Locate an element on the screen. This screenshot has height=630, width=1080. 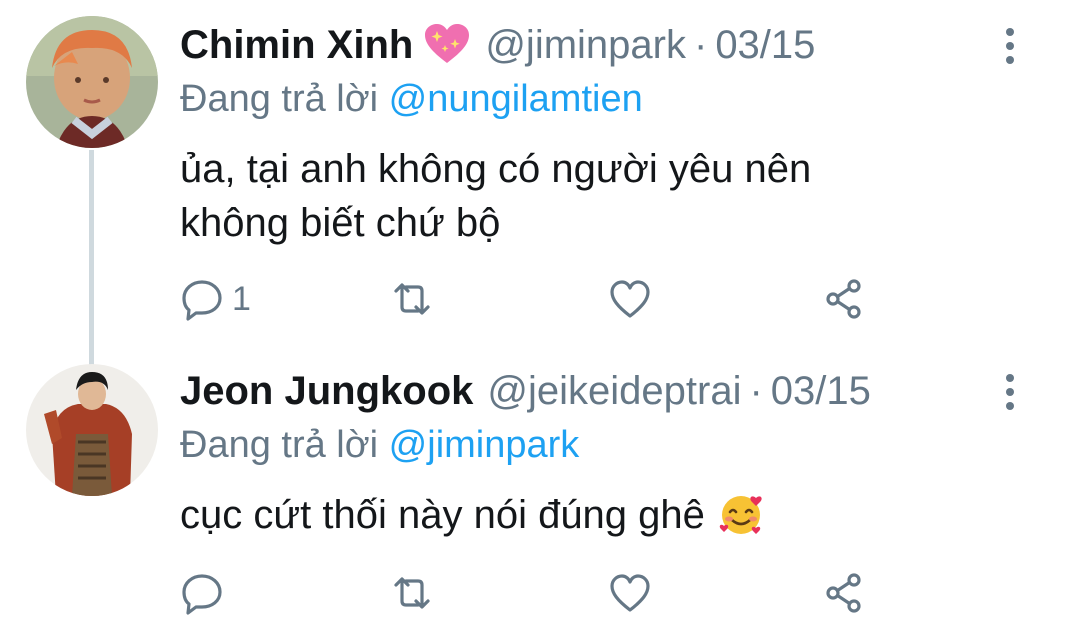
tweet-text-line: cục cứt thối này nói đúng ghê is located at coordinates (442, 515).